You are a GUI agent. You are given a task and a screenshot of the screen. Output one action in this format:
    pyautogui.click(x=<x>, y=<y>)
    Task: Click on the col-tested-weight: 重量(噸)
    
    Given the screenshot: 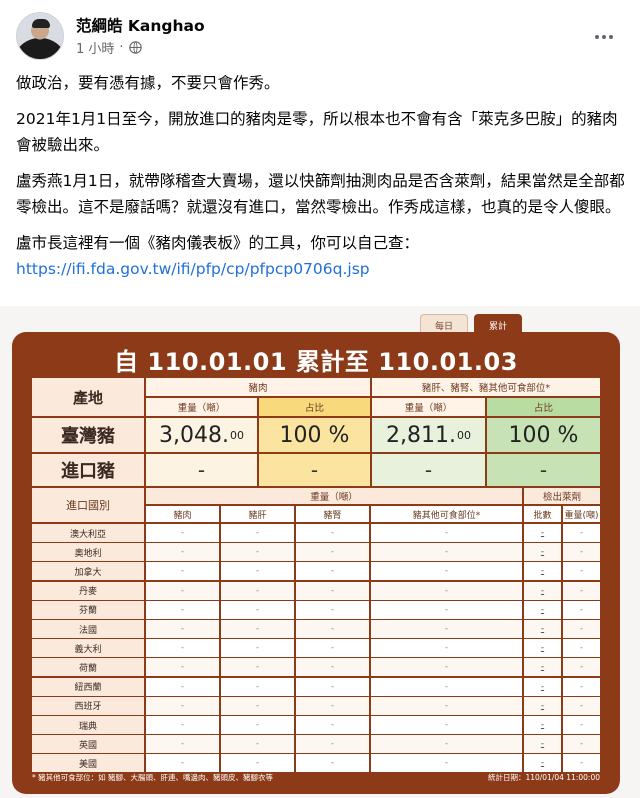 What is the action you would take?
    pyautogui.click(x=581, y=514)
    